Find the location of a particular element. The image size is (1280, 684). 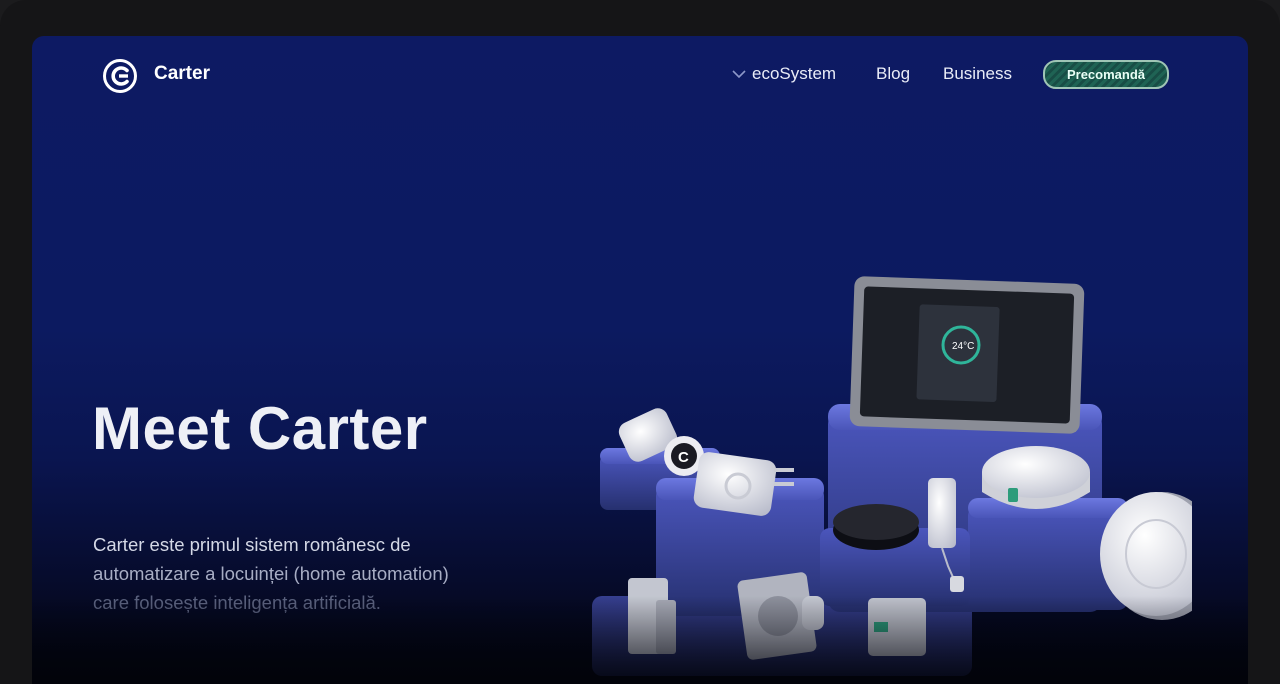

tablet-hub: 24°C is located at coordinates (967, 355).